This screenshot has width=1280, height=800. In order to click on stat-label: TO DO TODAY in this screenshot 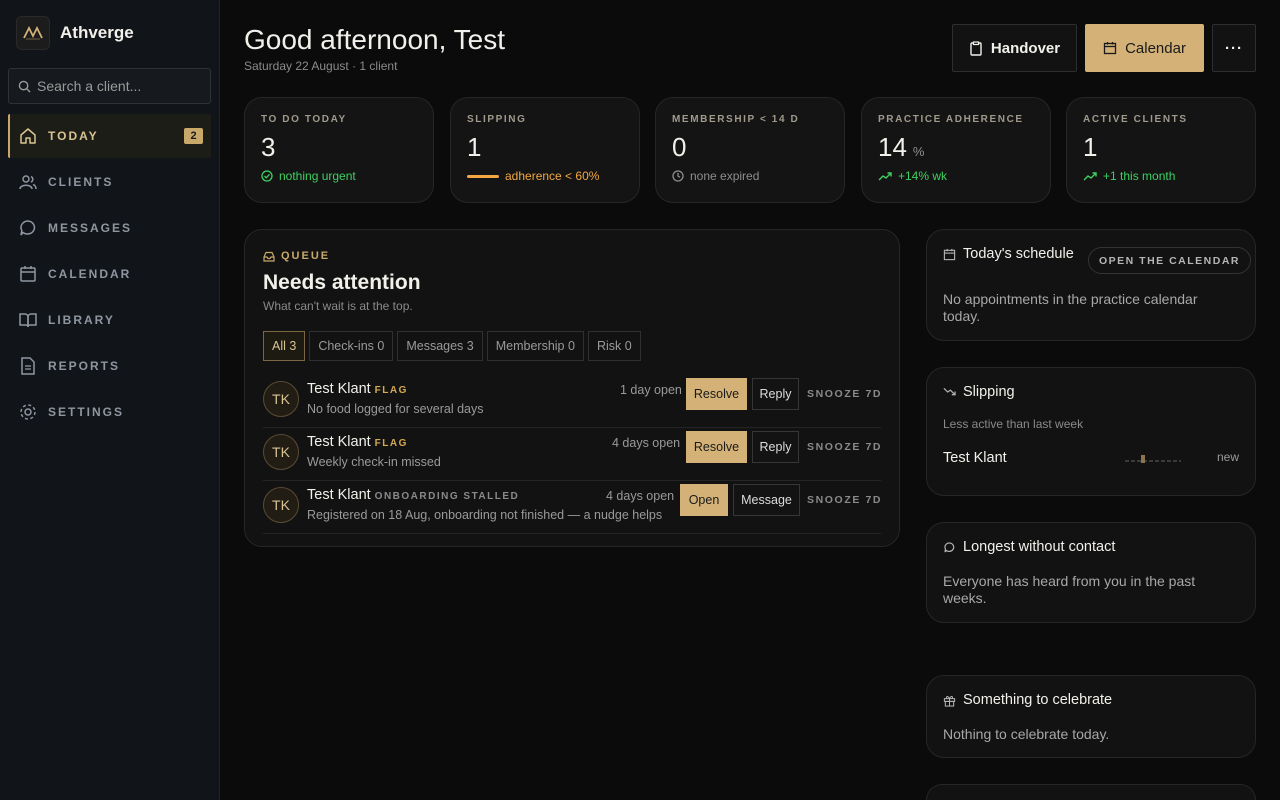, I will do `click(304, 119)`.